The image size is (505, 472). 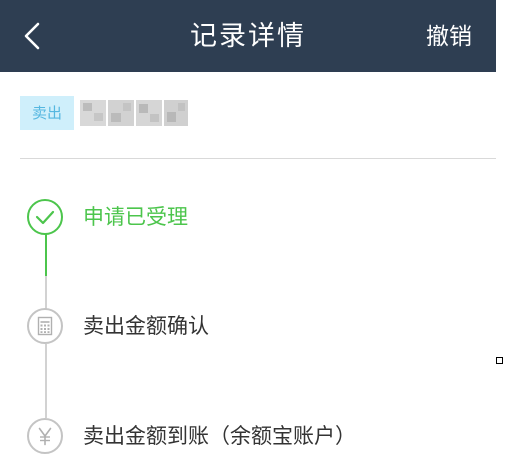 I want to click on calculator-icon, so click(x=45, y=326).